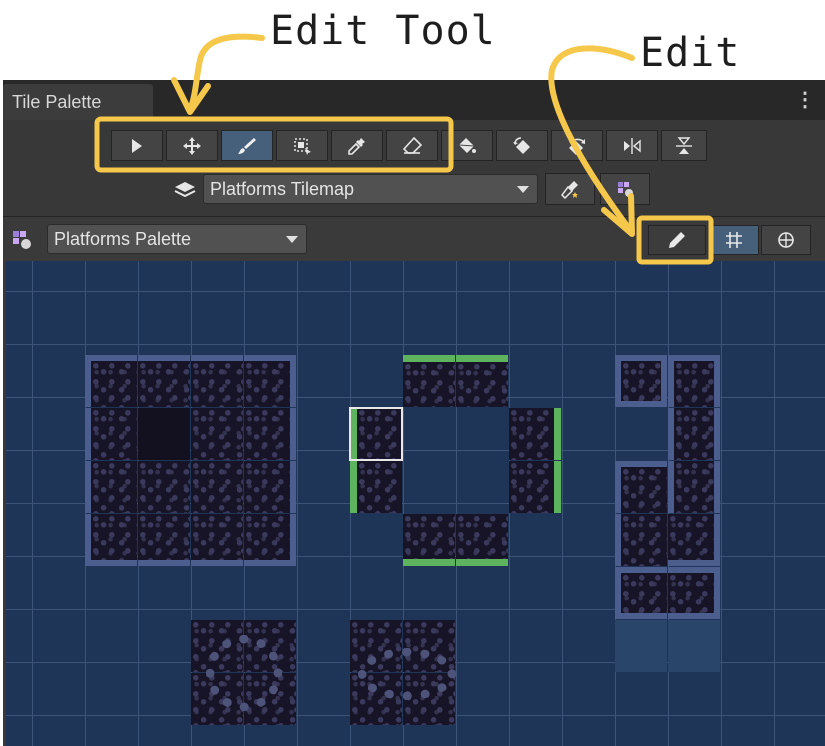  I want to click on active-palette-label: Platforms Palette, so click(123, 239).